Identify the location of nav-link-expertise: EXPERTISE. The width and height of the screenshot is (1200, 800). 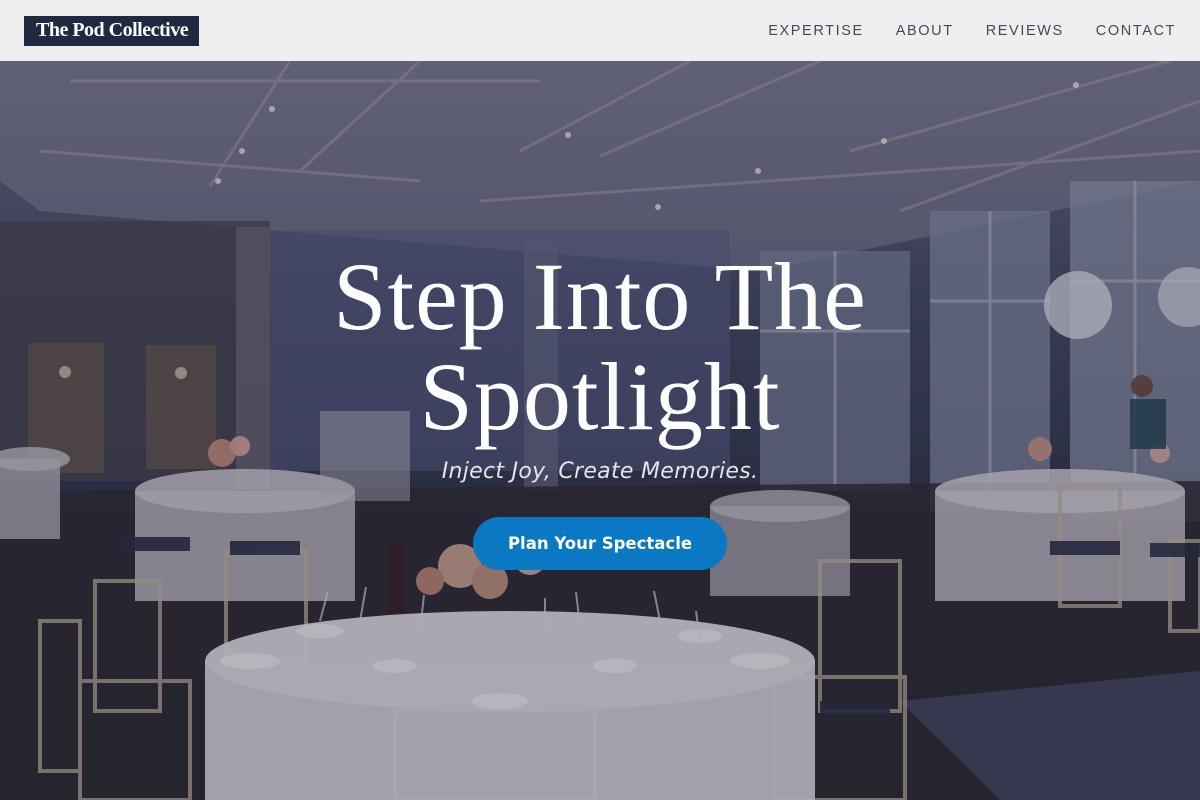
(816, 31).